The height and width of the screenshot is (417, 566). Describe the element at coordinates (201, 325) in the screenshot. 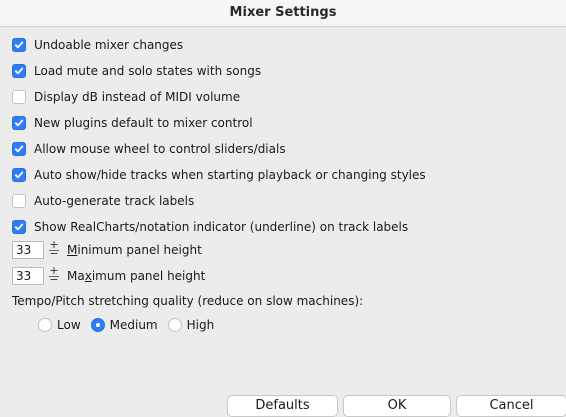

I see `radio-high-label: High` at that location.